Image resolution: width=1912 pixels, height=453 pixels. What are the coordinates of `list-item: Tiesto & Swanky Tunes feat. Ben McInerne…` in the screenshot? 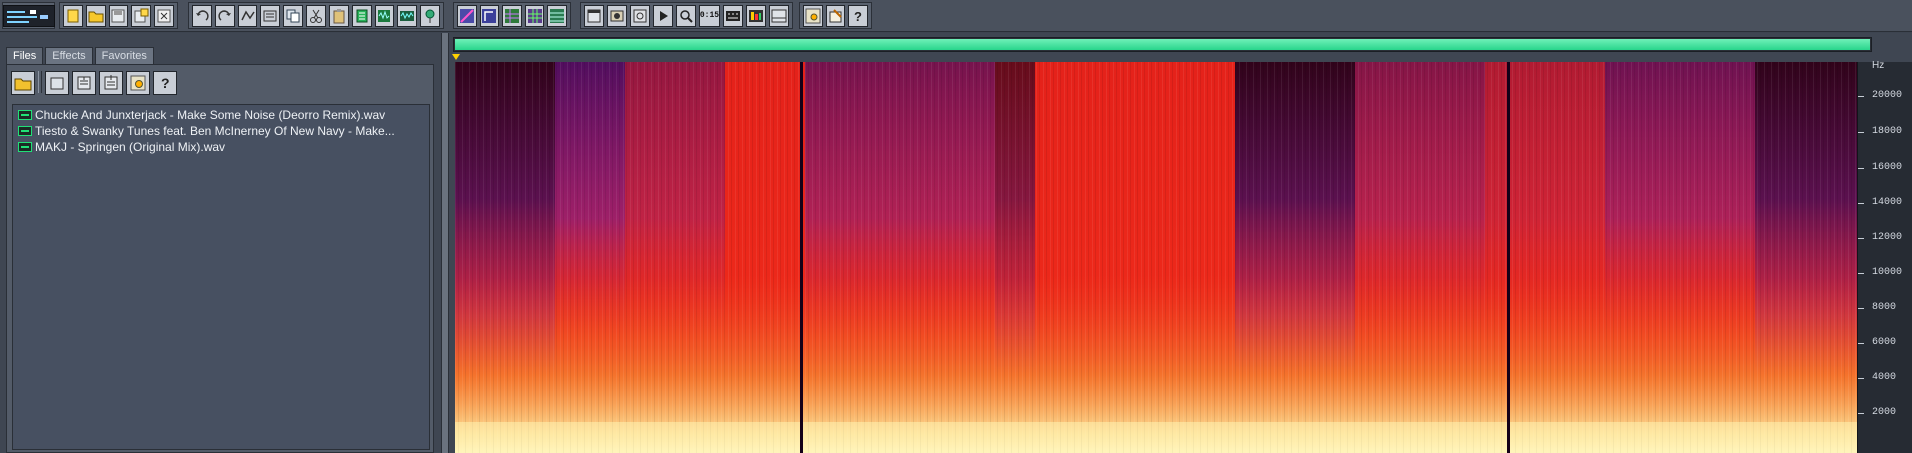 It's located at (221, 131).